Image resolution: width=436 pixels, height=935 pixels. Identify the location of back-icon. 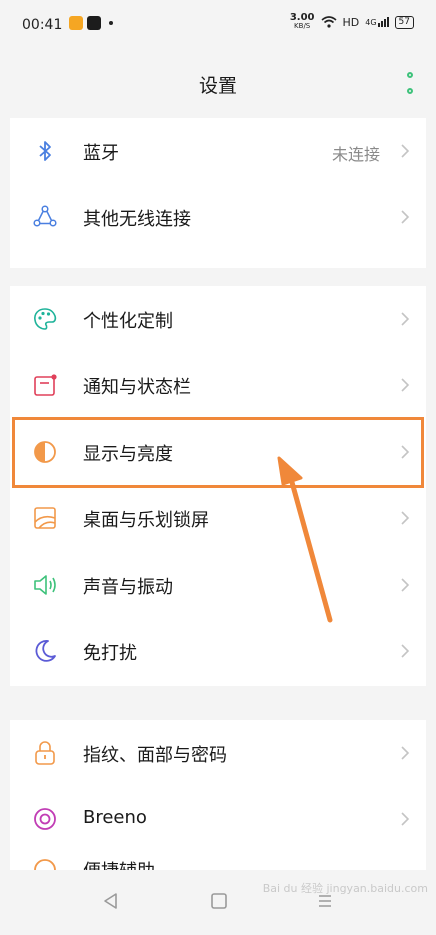
(111, 901).